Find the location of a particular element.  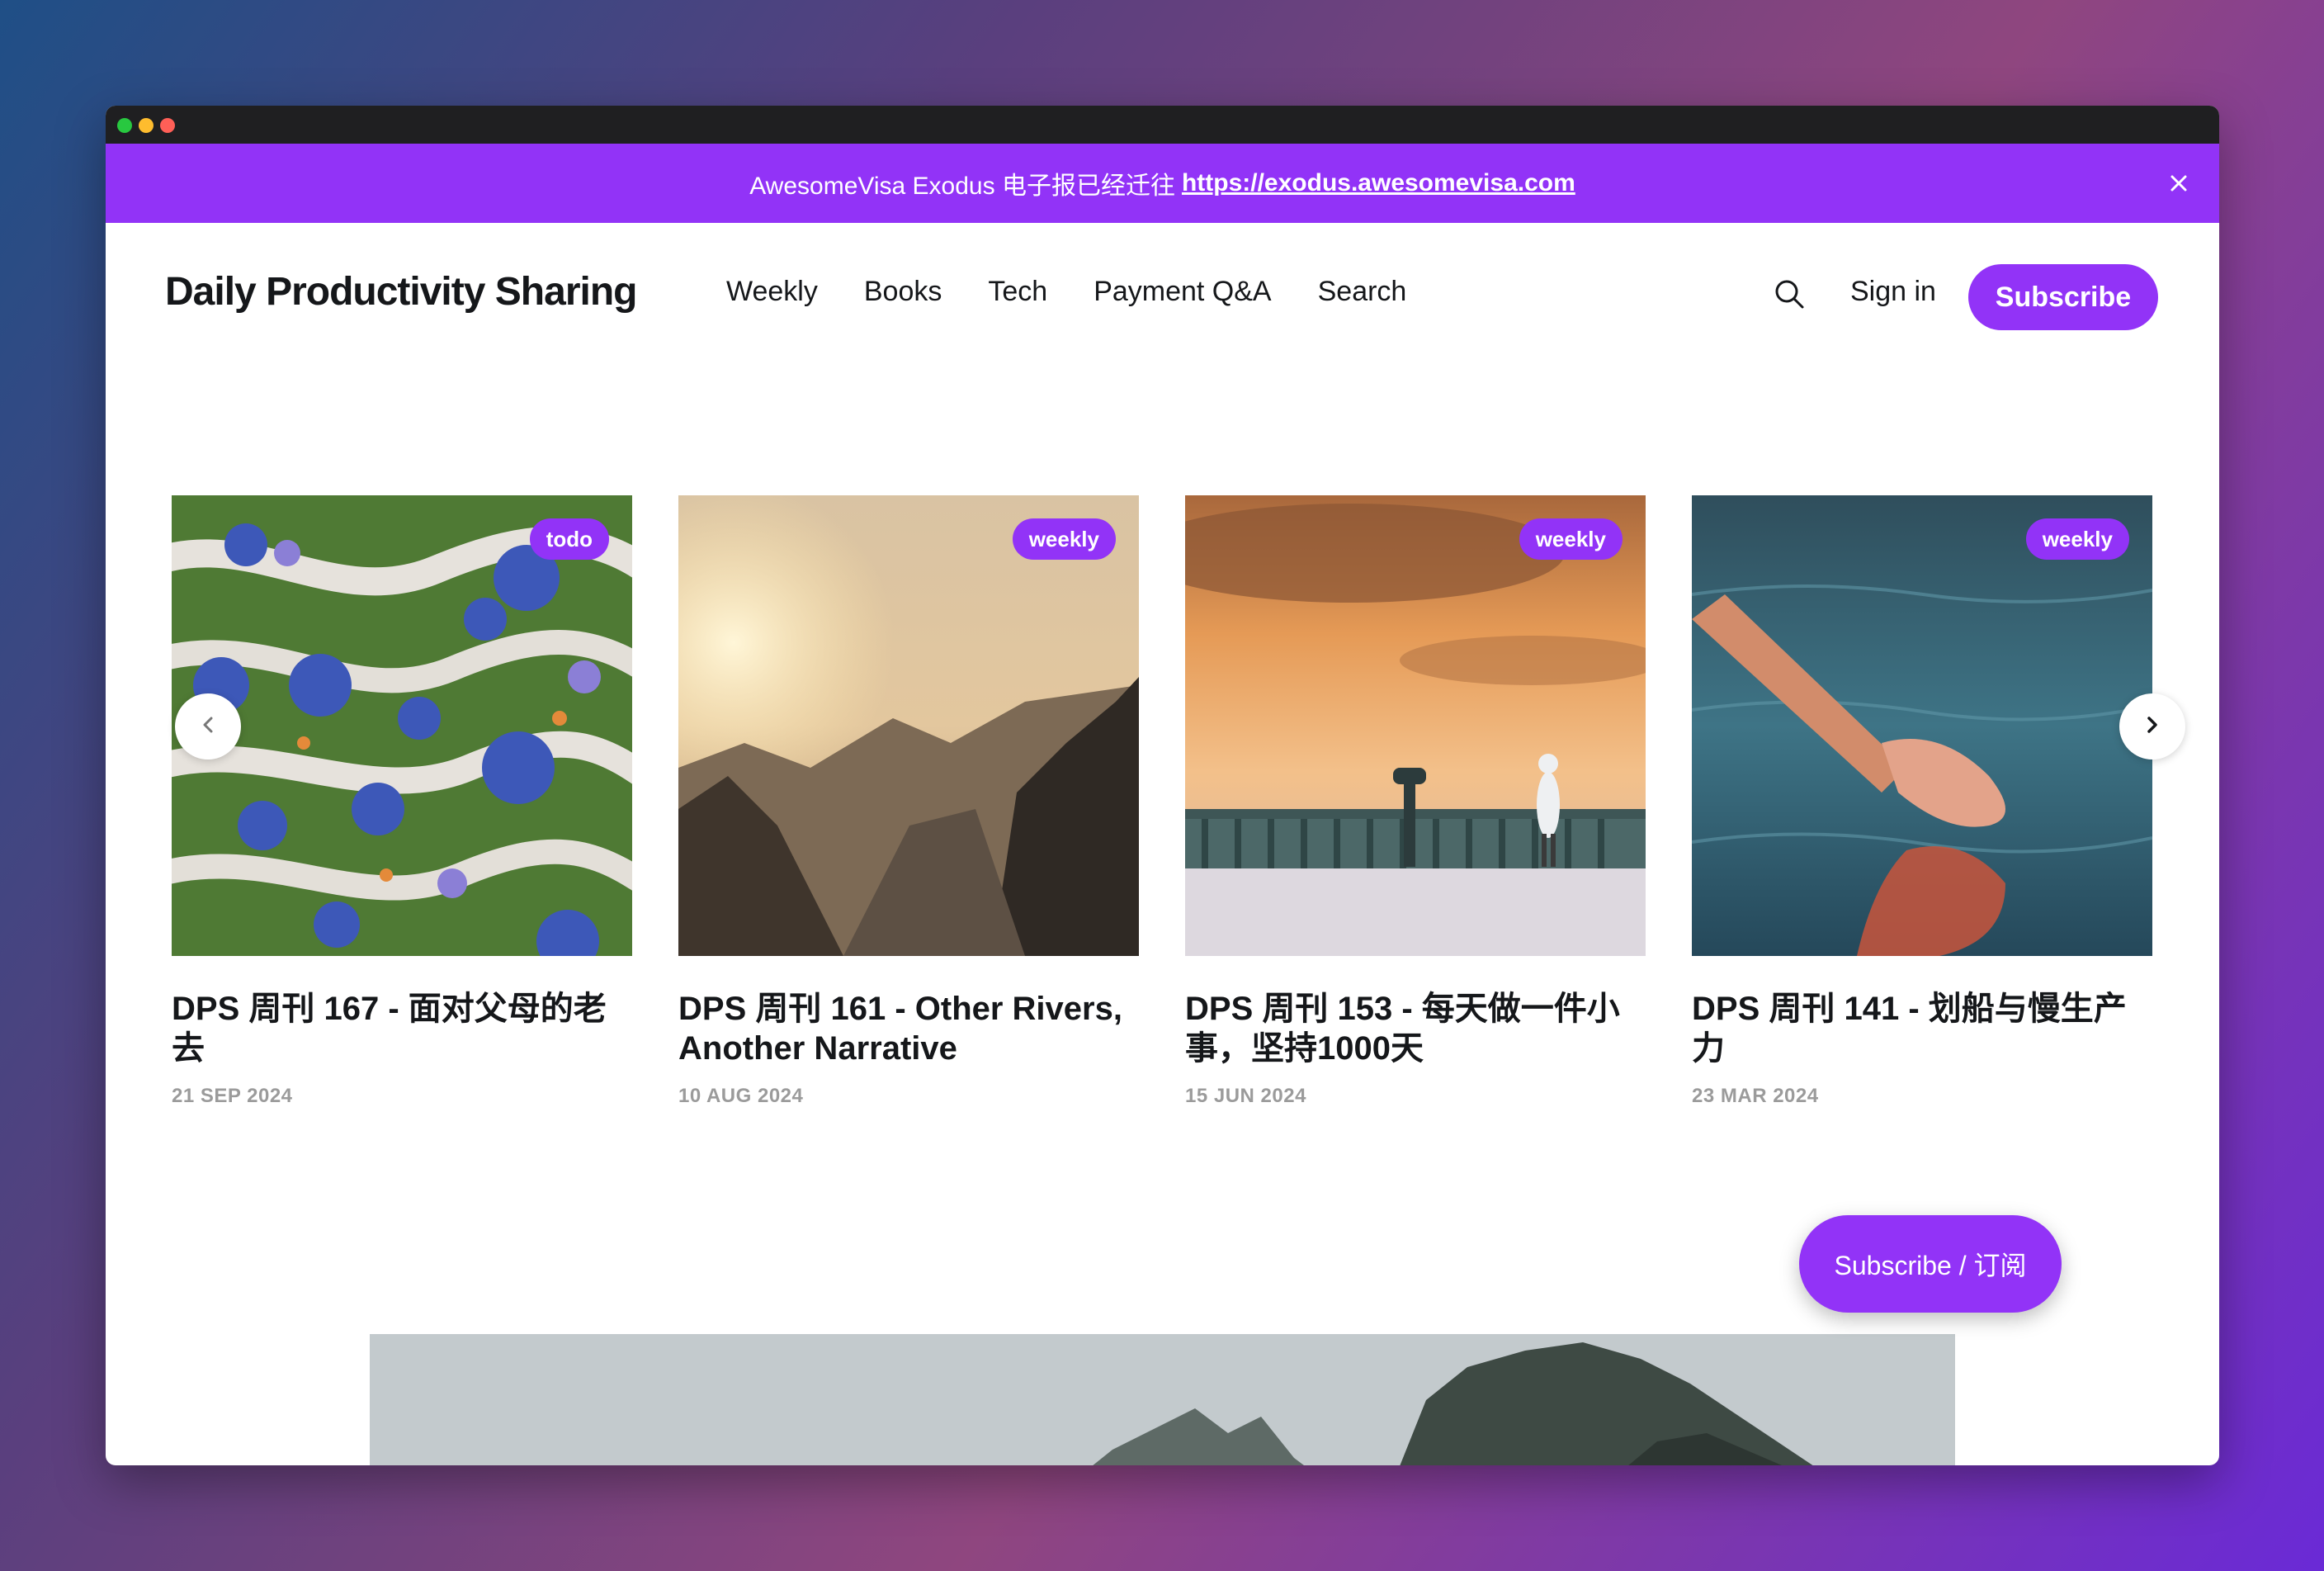

subscribe-button: Subscribe is located at coordinates (2063, 297).